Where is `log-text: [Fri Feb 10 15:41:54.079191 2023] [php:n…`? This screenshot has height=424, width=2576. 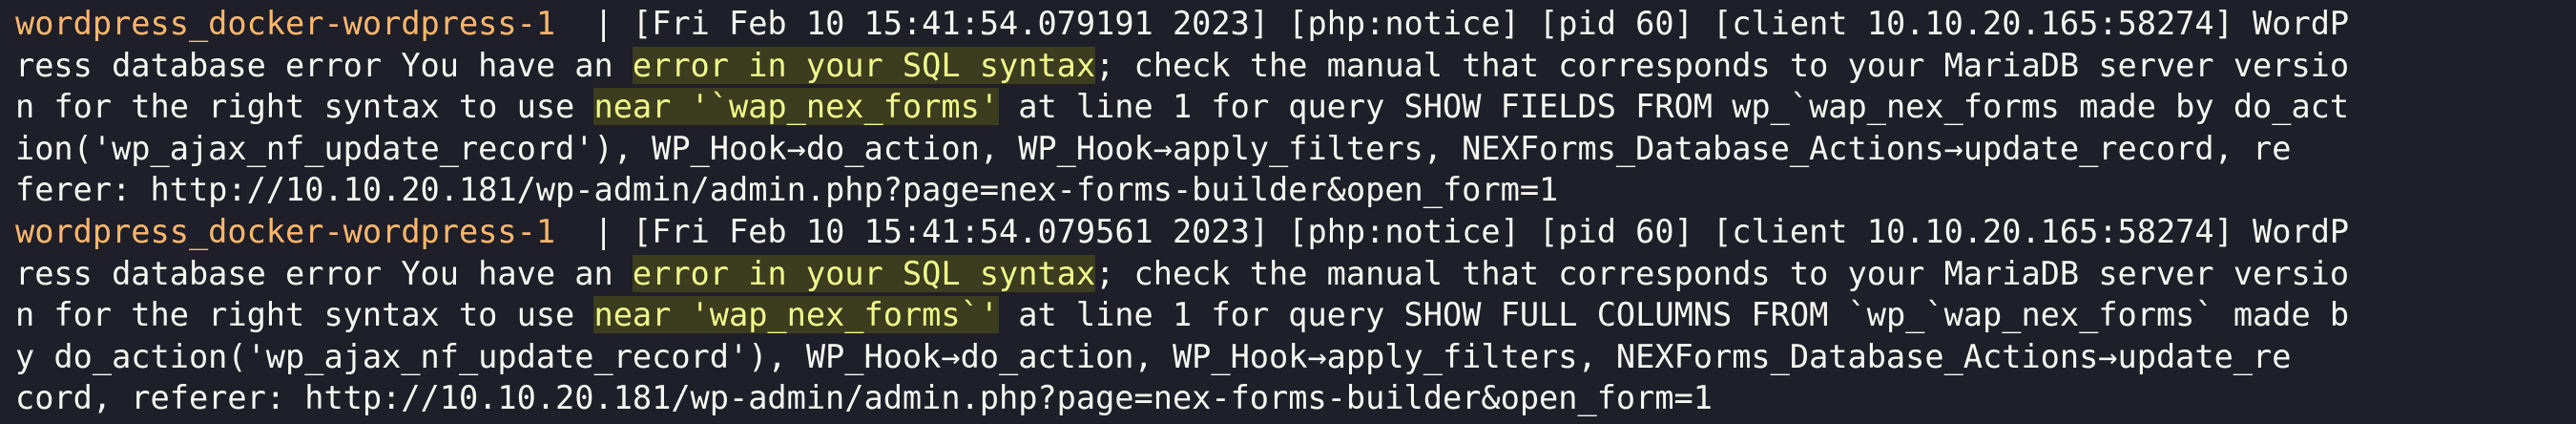 log-text: [Fri Feb 10 15:41:54.079191 2023] [php:n… is located at coordinates (1491, 24).